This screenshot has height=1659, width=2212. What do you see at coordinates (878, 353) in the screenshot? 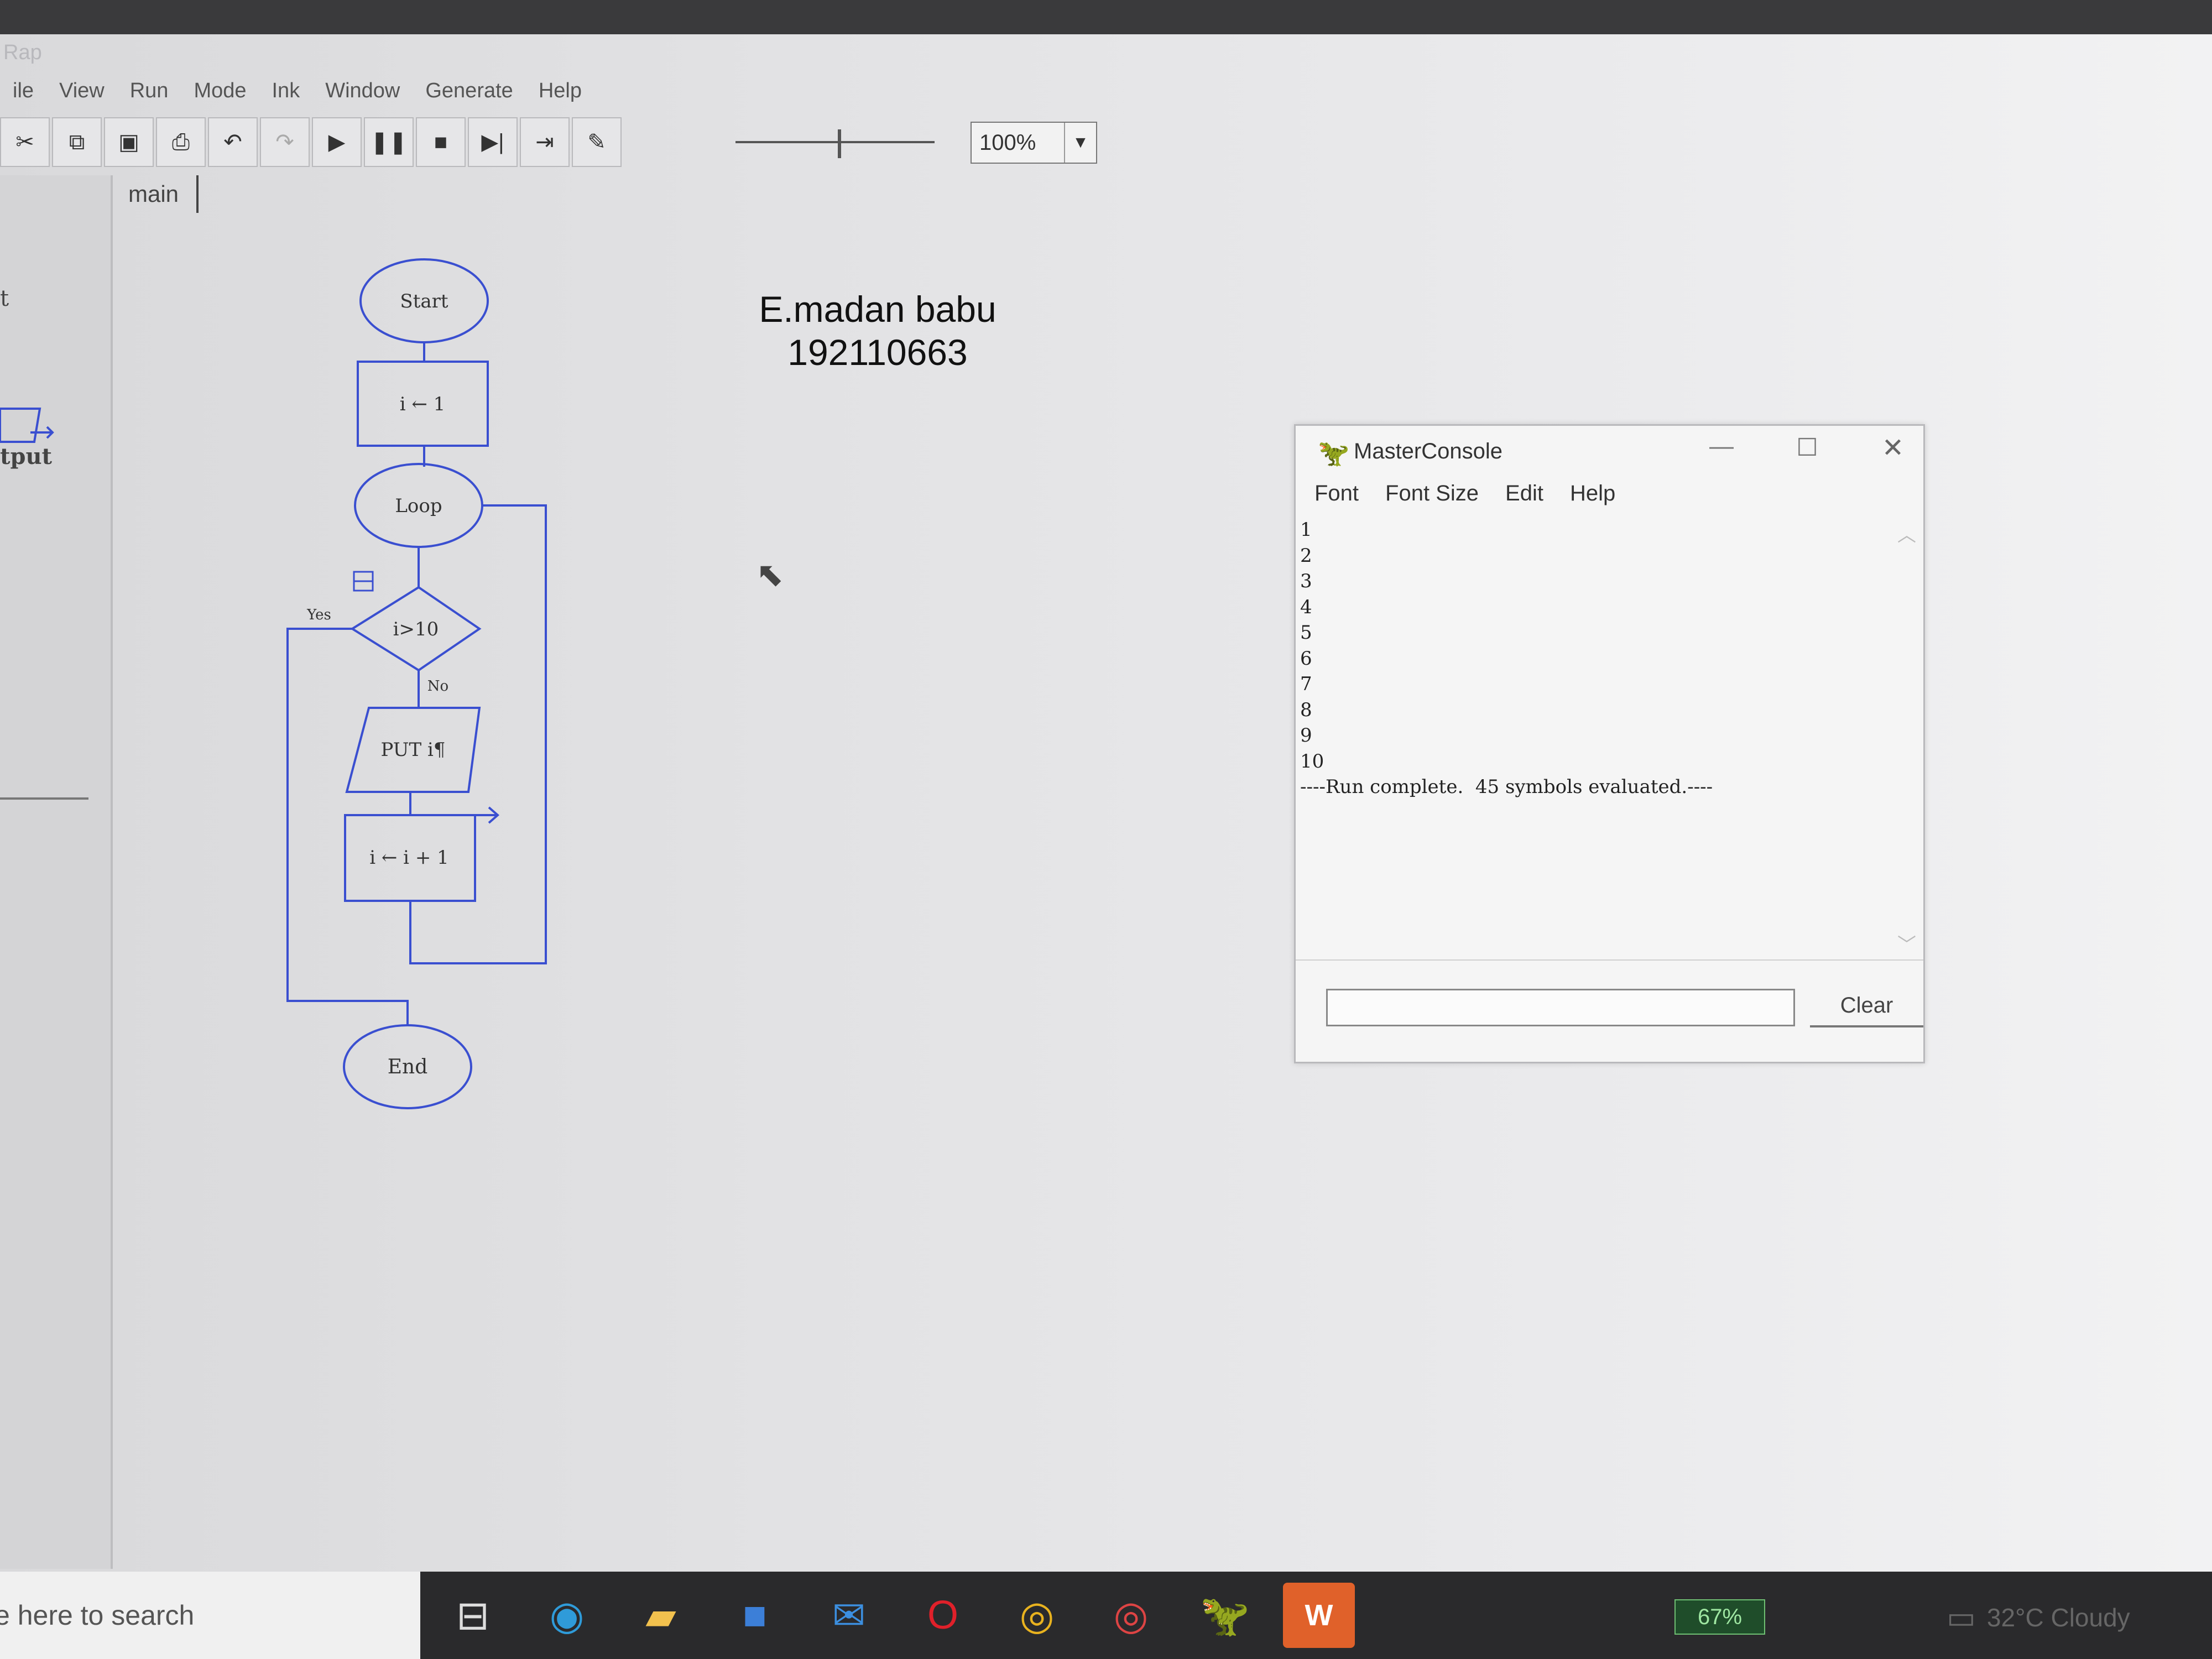
I see `author-id: 192110663` at bounding box center [878, 353].